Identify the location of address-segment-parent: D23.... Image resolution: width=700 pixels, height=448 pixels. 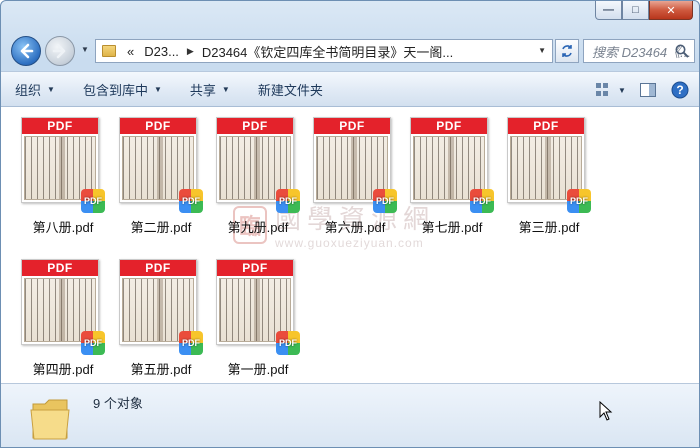
(161, 51).